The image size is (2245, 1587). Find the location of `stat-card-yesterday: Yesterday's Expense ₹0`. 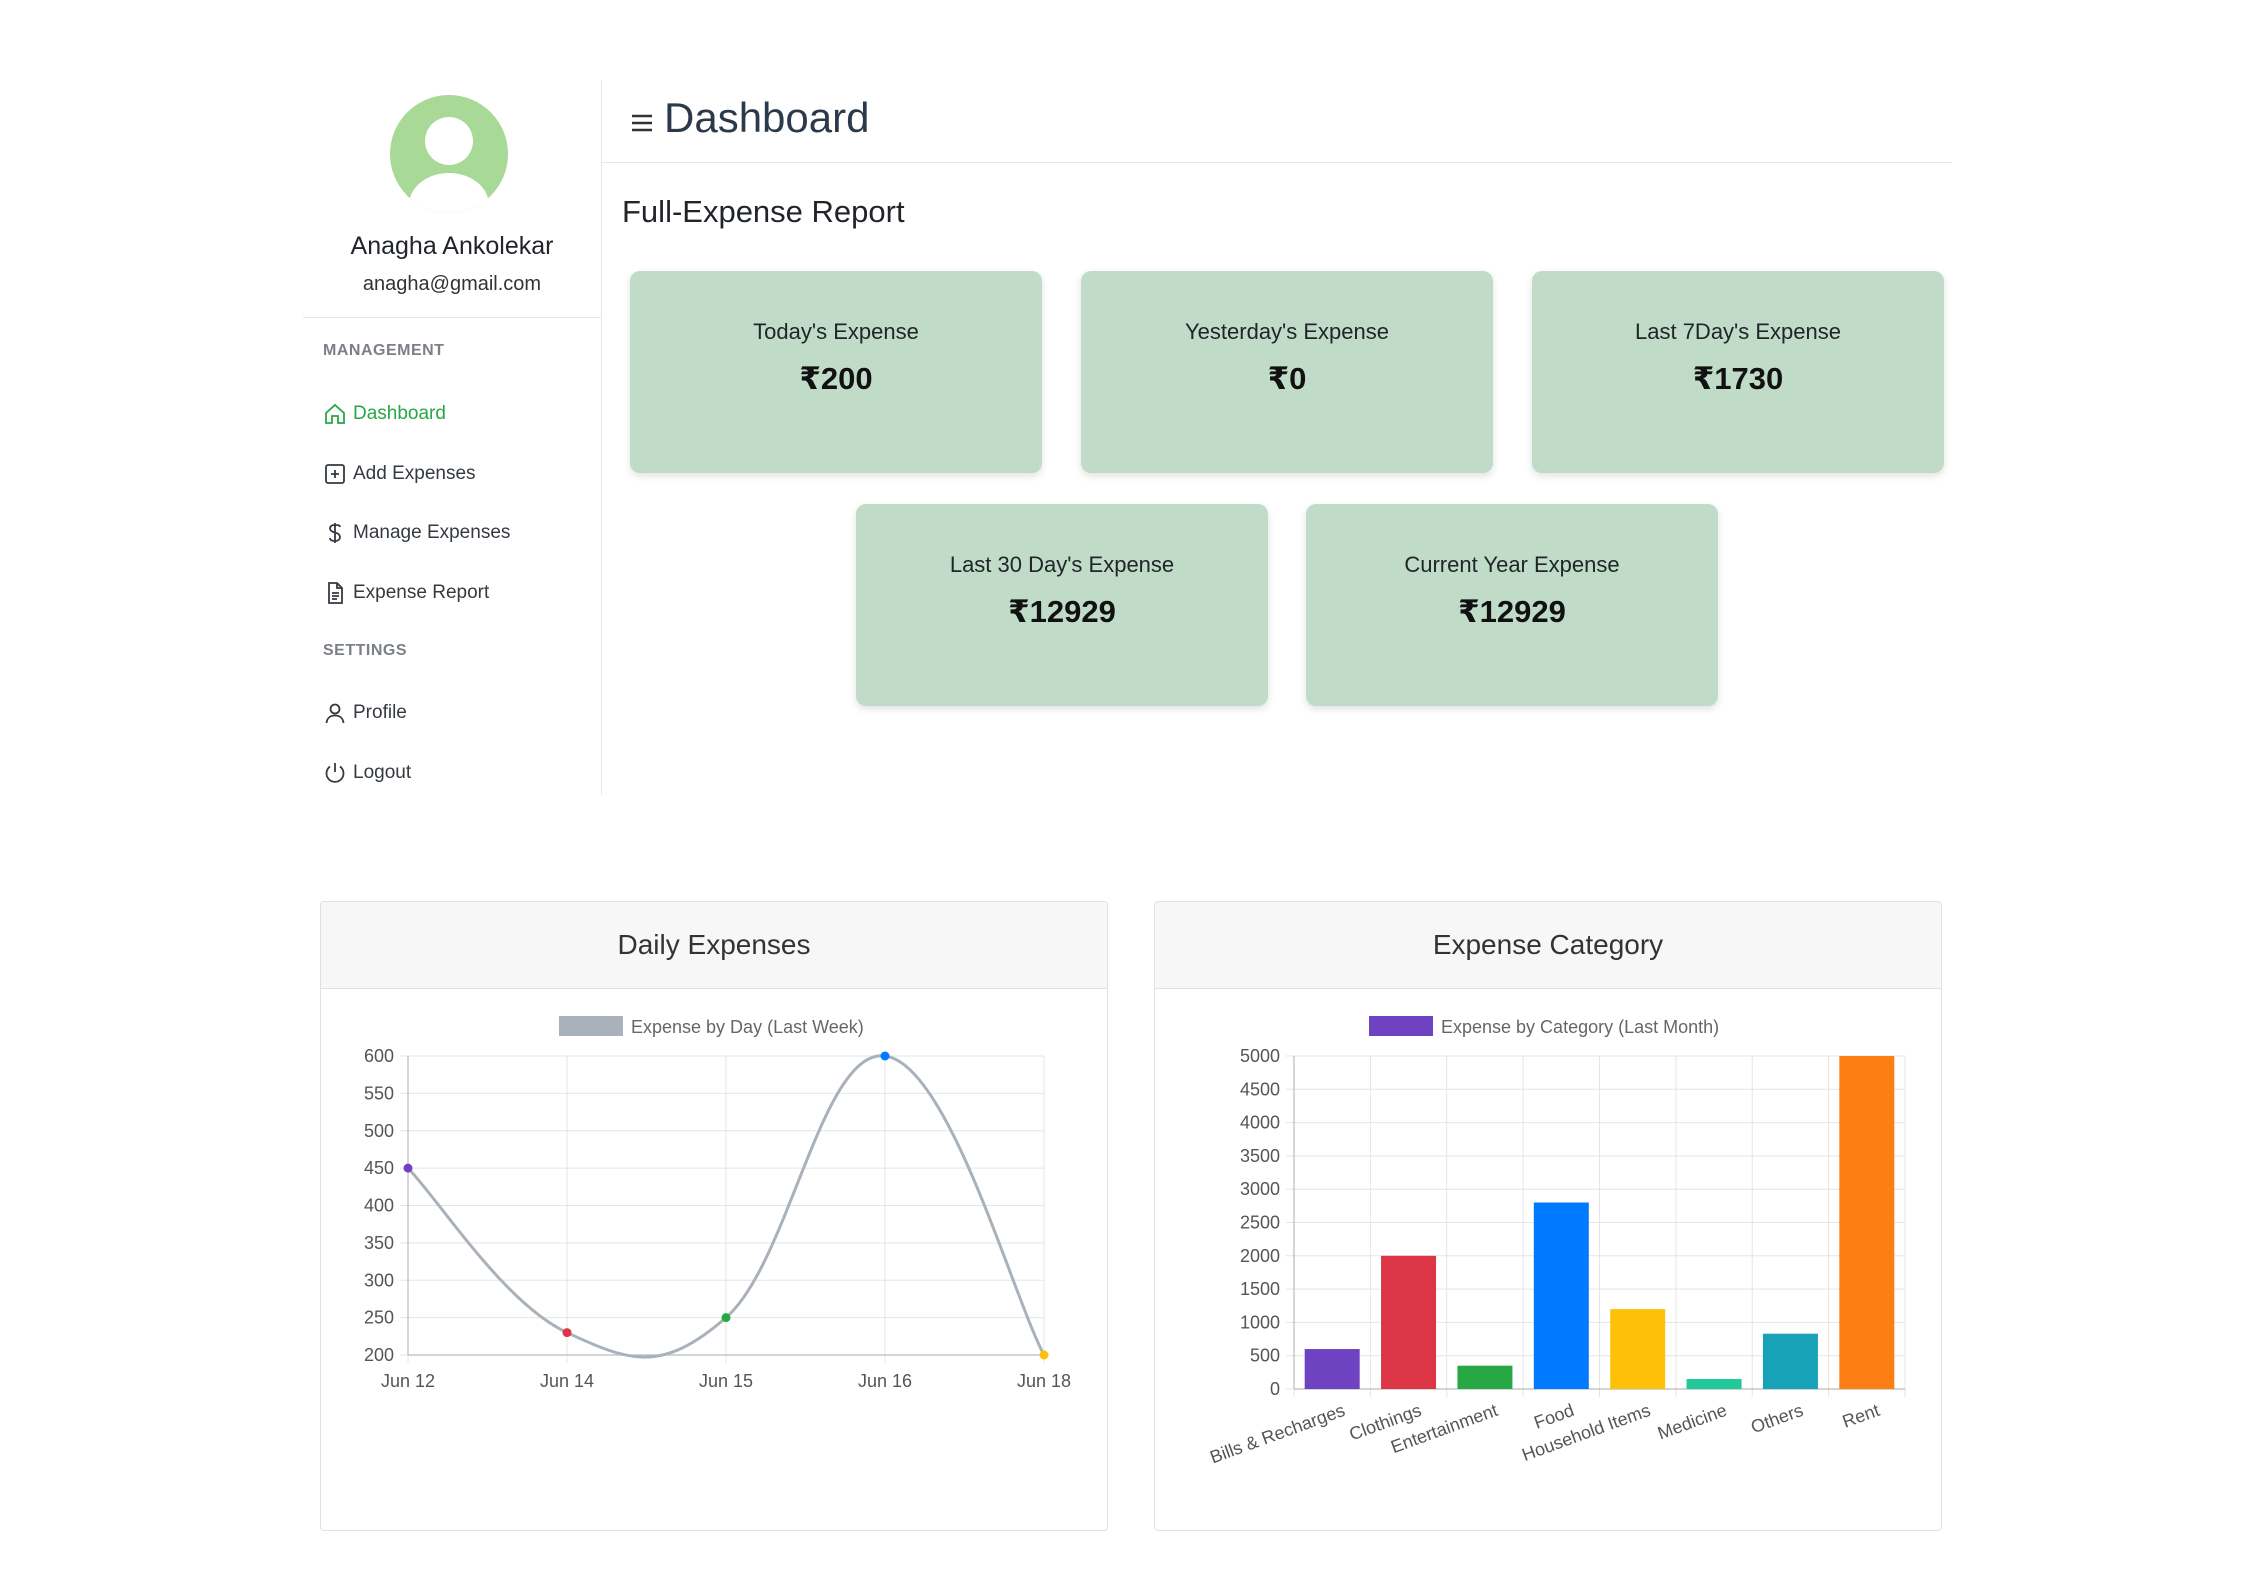

stat-card-yesterday: Yesterday's Expense ₹0 is located at coordinates (1287, 372).